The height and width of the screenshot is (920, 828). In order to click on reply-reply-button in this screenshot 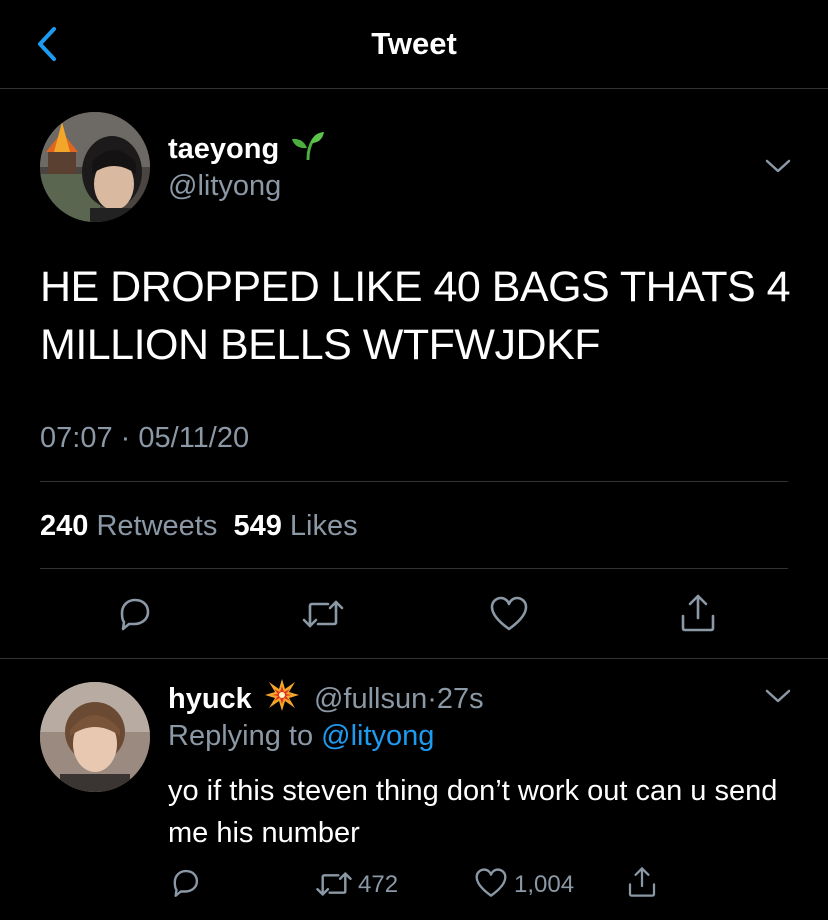, I will do `click(185, 883)`.